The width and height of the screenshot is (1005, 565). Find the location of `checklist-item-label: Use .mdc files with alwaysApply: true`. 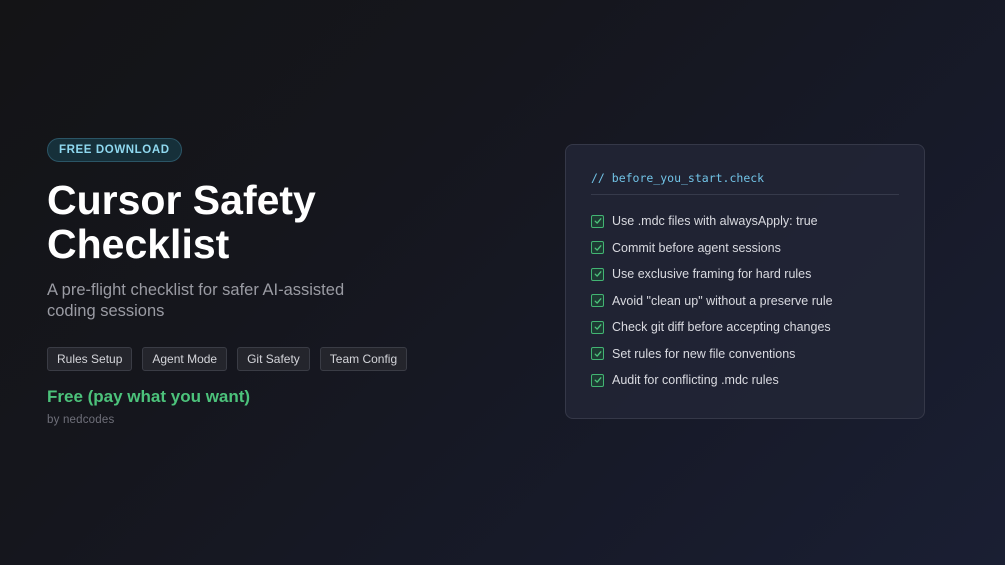

checklist-item-label: Use .mdc files with alwaysApply: true is located at coordinates (715, 221).